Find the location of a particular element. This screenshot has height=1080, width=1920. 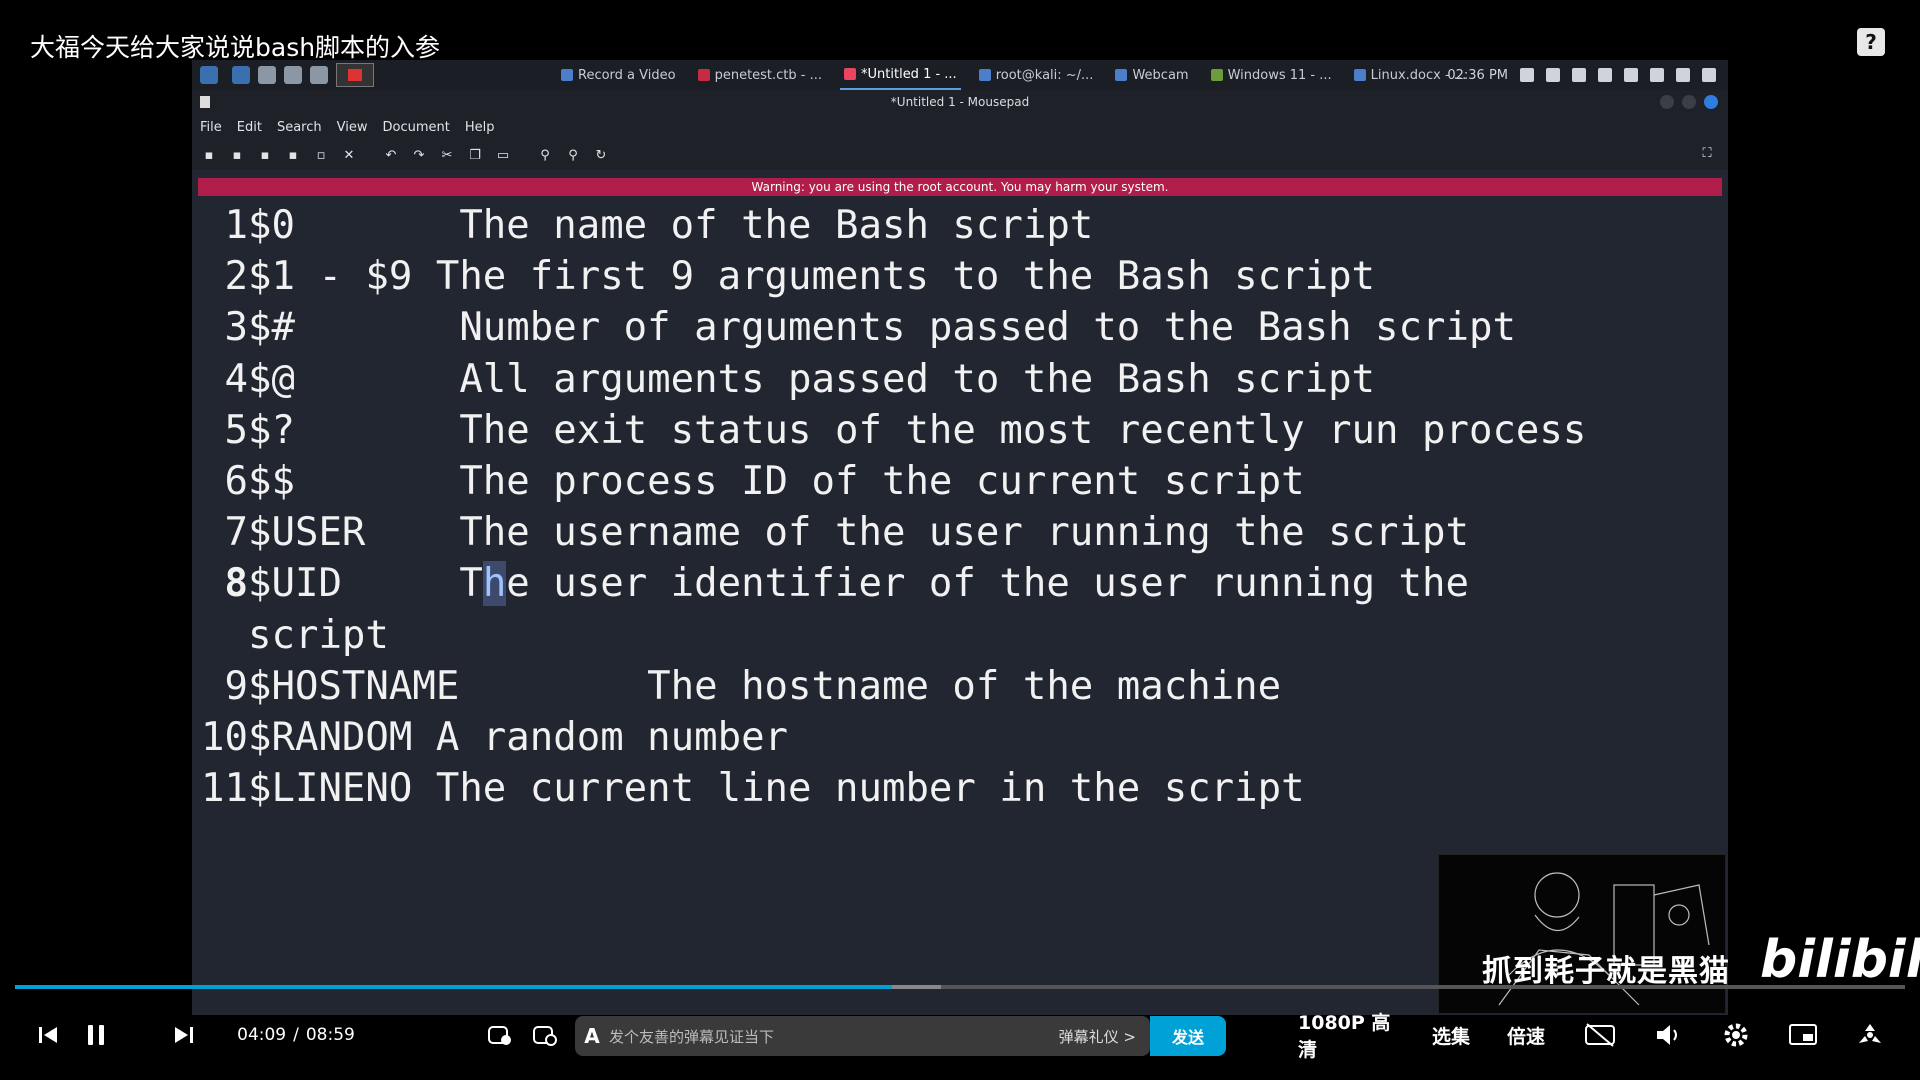

menu-search: Search is located at coordinates (299, 127).